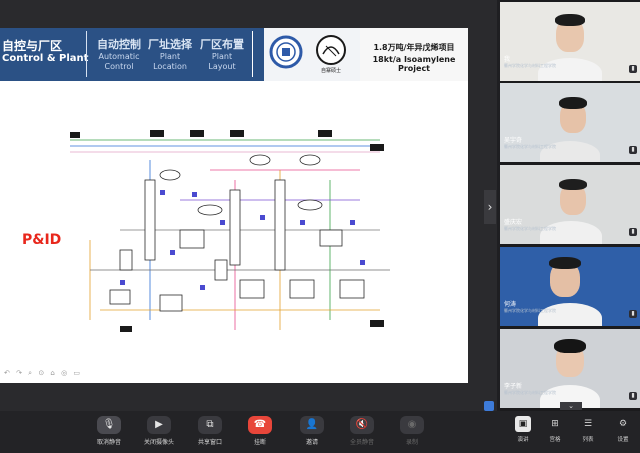 The image size is (640, 453). I want to click on banner-tab-plant-layout: 厂区布置 Plant Layout, so click(222, 54).